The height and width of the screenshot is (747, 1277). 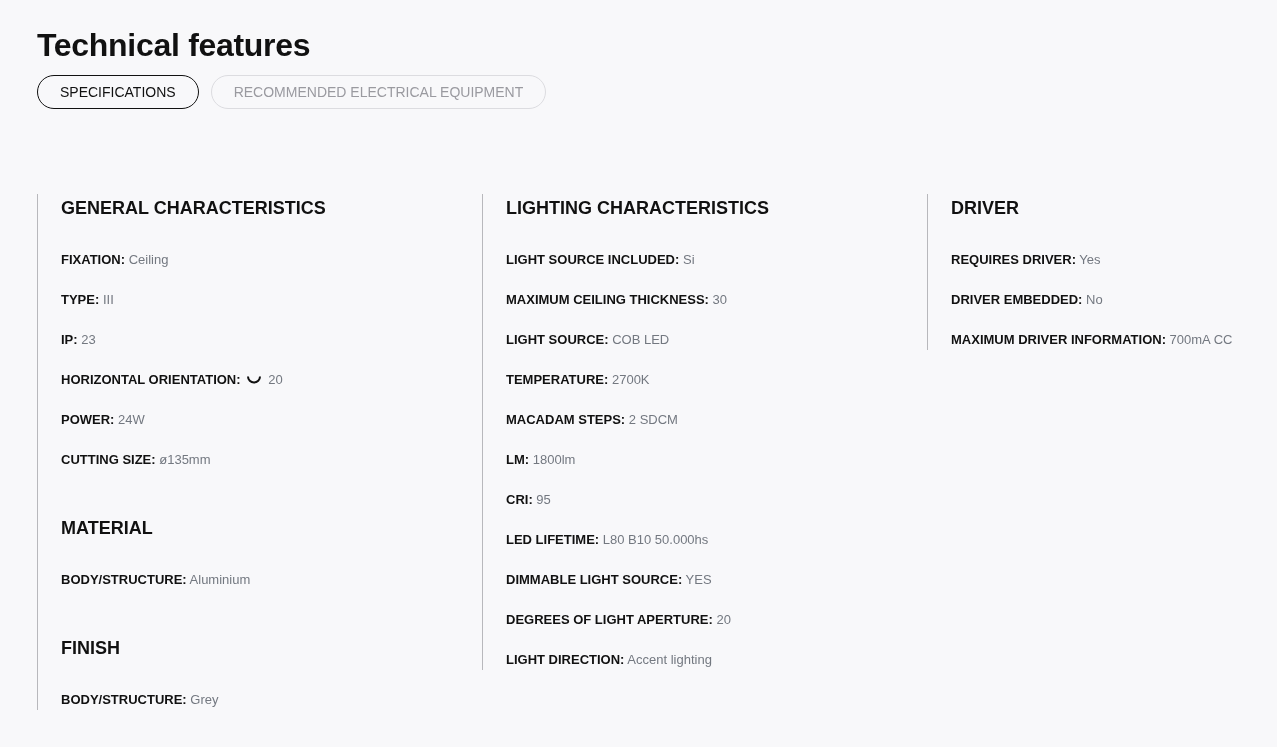 I want to click on spec-label: TEMPERATURE:, so click(x=557, y=379).